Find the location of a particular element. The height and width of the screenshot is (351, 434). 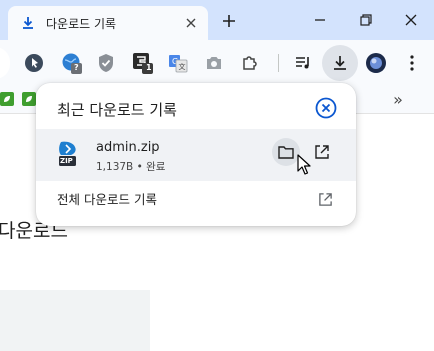

media-control-icon is located at coordinates (304, 63).